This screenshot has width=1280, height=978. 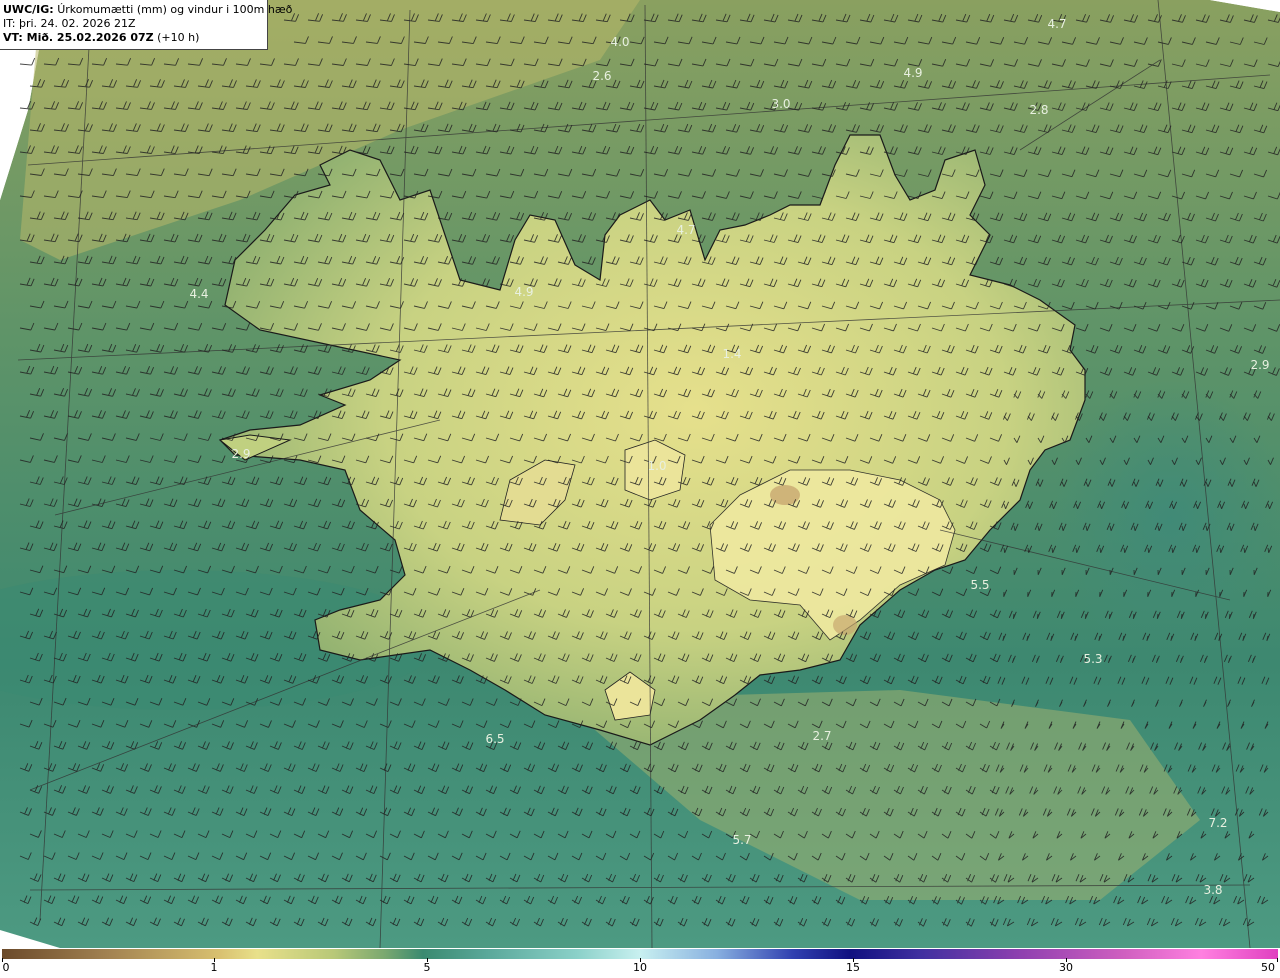 I want to click on station-value-label: 1.0, so click(x=656, y=466).